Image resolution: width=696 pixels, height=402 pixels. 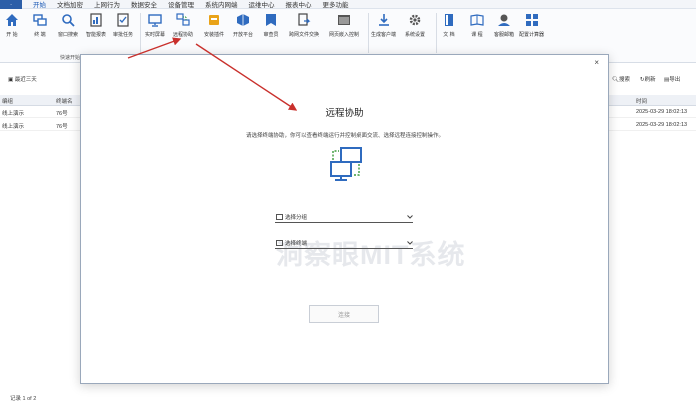 I want to click on ribbon-button-remote-assist: 远程协助, so click(x=183, y=25).